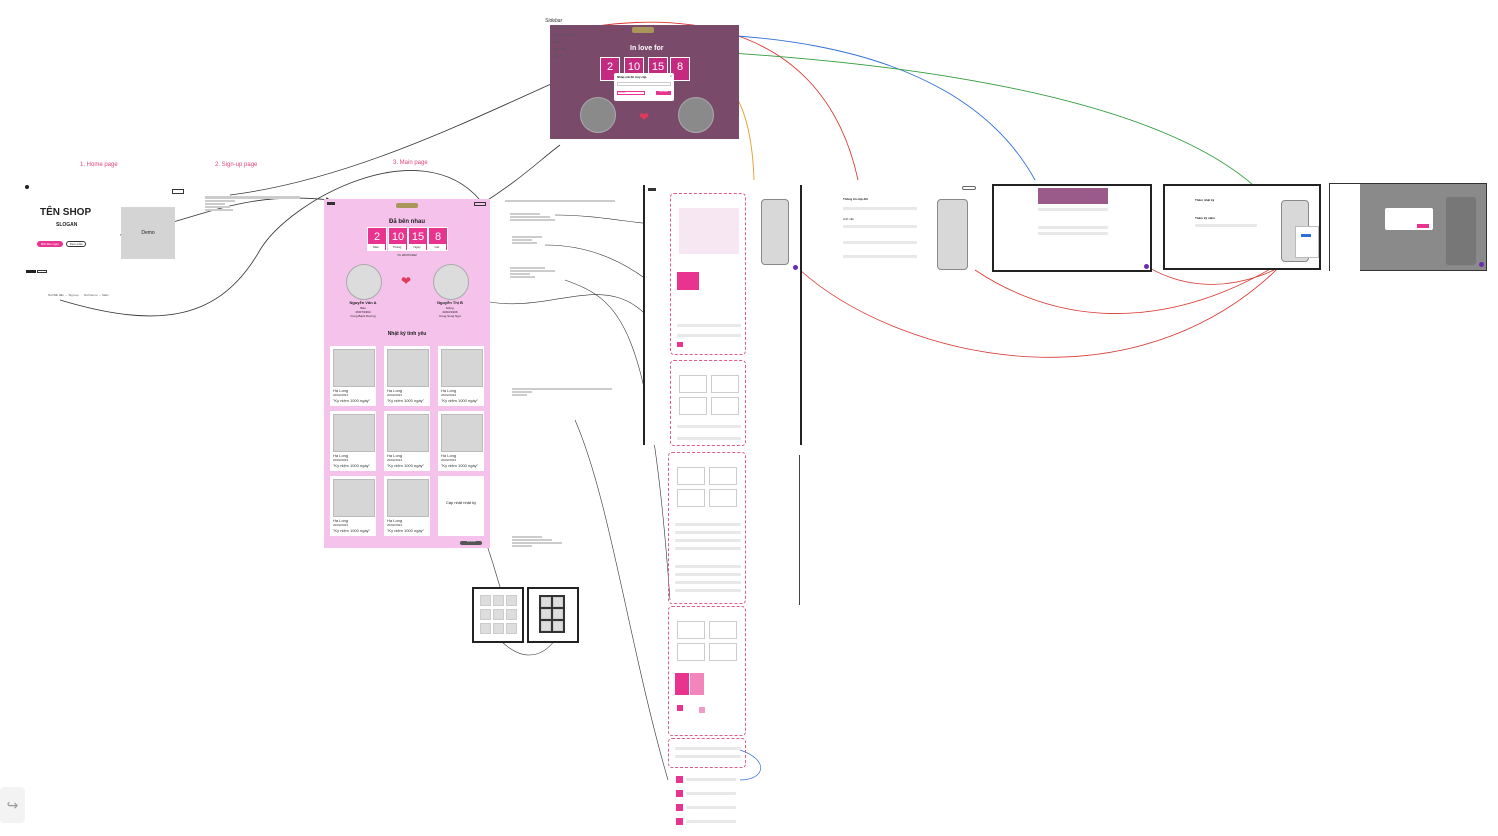 This screenshot has height=836, width=1498. Describe the element at coordinates (709, 231) in the screenshot. I see `pattern-swatches` at that location.